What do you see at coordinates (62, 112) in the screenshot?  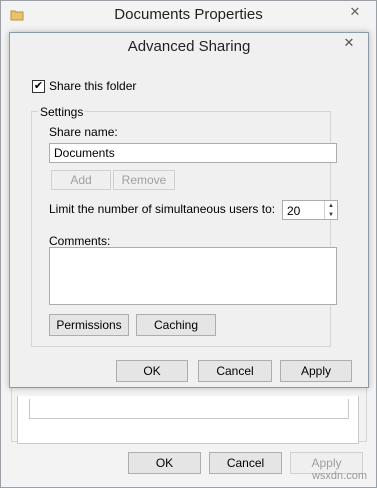 I see `settings-group-label: Settings` at bounding box center [62, 112].